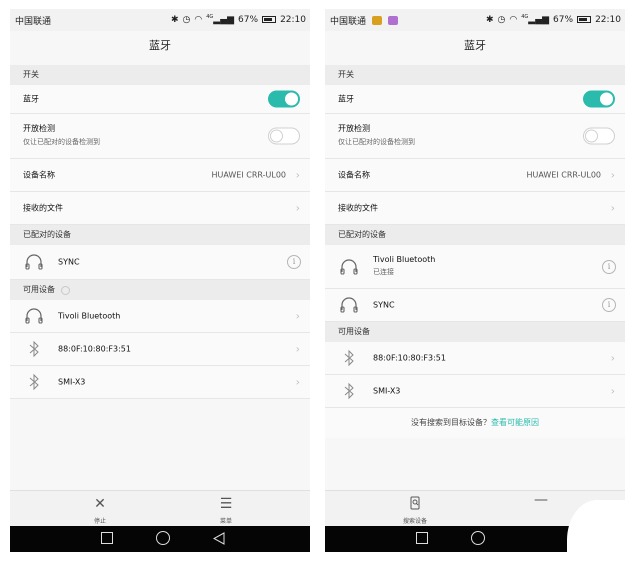 The width and height of the screenshot is (640, 562). What do you see at coordinates (475, 267) in the screenshot?
I see `paired-device-row: Tivoli Bluetooth 已连接 i` at bounding box center [475, 267].